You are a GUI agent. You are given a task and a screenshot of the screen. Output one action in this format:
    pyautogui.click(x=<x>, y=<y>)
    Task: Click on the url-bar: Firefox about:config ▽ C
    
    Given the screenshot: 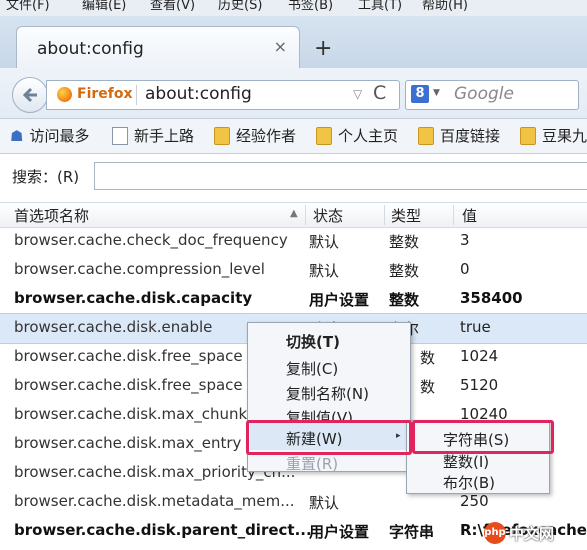 What is the action you would take?
    pyautogui.click(x=223, y=95)
    